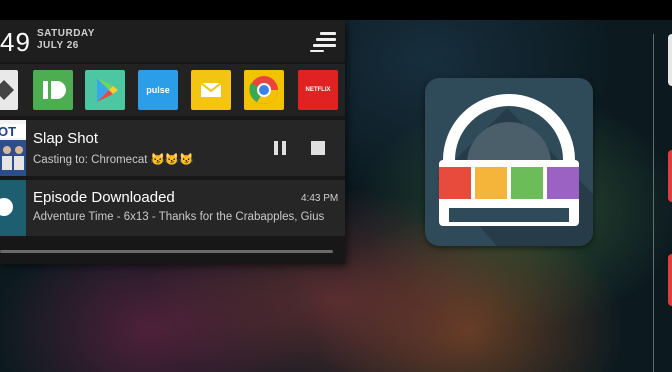 This screenshot has width=672, height=372. What do you see at coordinates (13, 148) in the screenshot?
I see `slap-shot-thumbnail: OT` at bounding box center [13, 148].